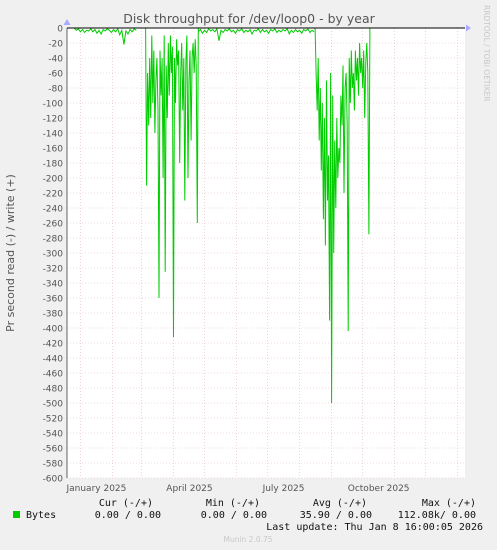 The height and width of the screenshot is (550, 497). Describe the element at coordinates (53, 375) in the screenshot. I see `y-tick-label: -460` at that location.